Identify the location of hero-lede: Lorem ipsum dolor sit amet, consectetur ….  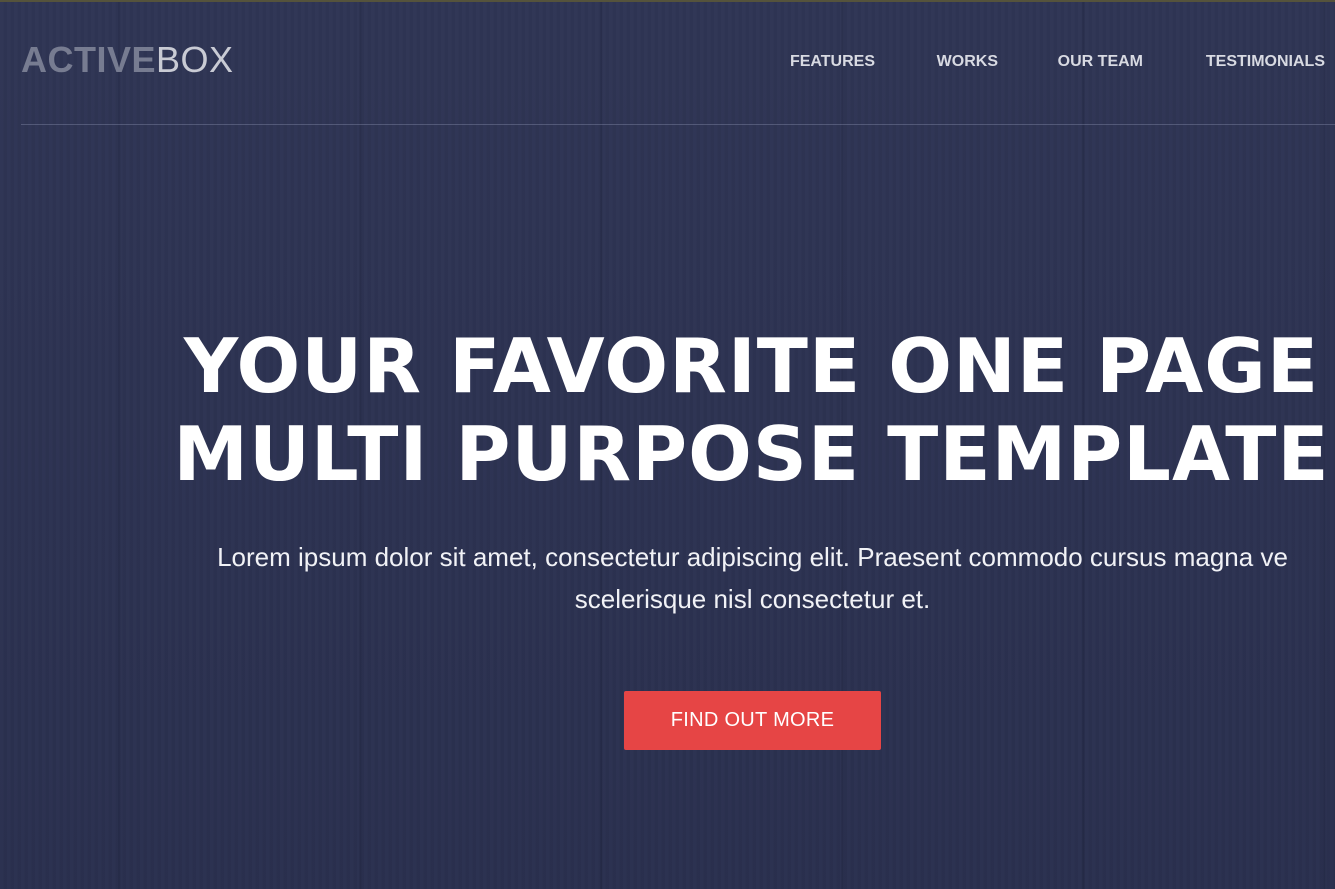
(742, 578).